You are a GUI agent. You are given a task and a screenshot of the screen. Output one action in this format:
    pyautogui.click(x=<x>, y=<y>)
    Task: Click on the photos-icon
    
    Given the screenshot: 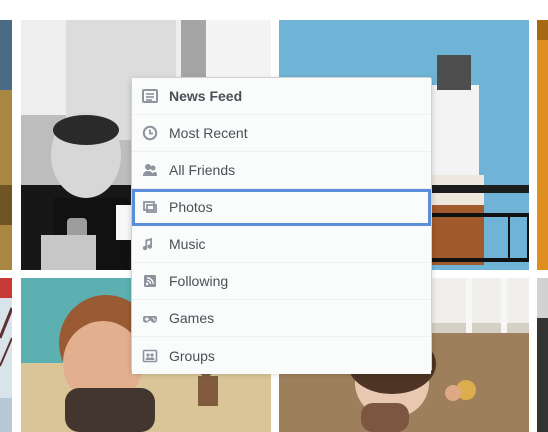 What is the action you would take?
    pyautogui.click(x=150, y=207)
    